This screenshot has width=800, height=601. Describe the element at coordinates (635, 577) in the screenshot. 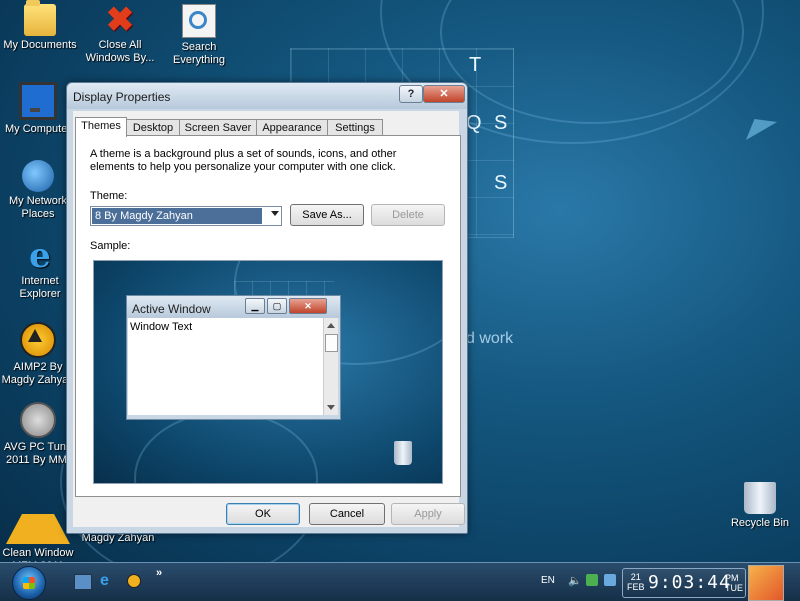

I see `clock-day: 21` at that location.